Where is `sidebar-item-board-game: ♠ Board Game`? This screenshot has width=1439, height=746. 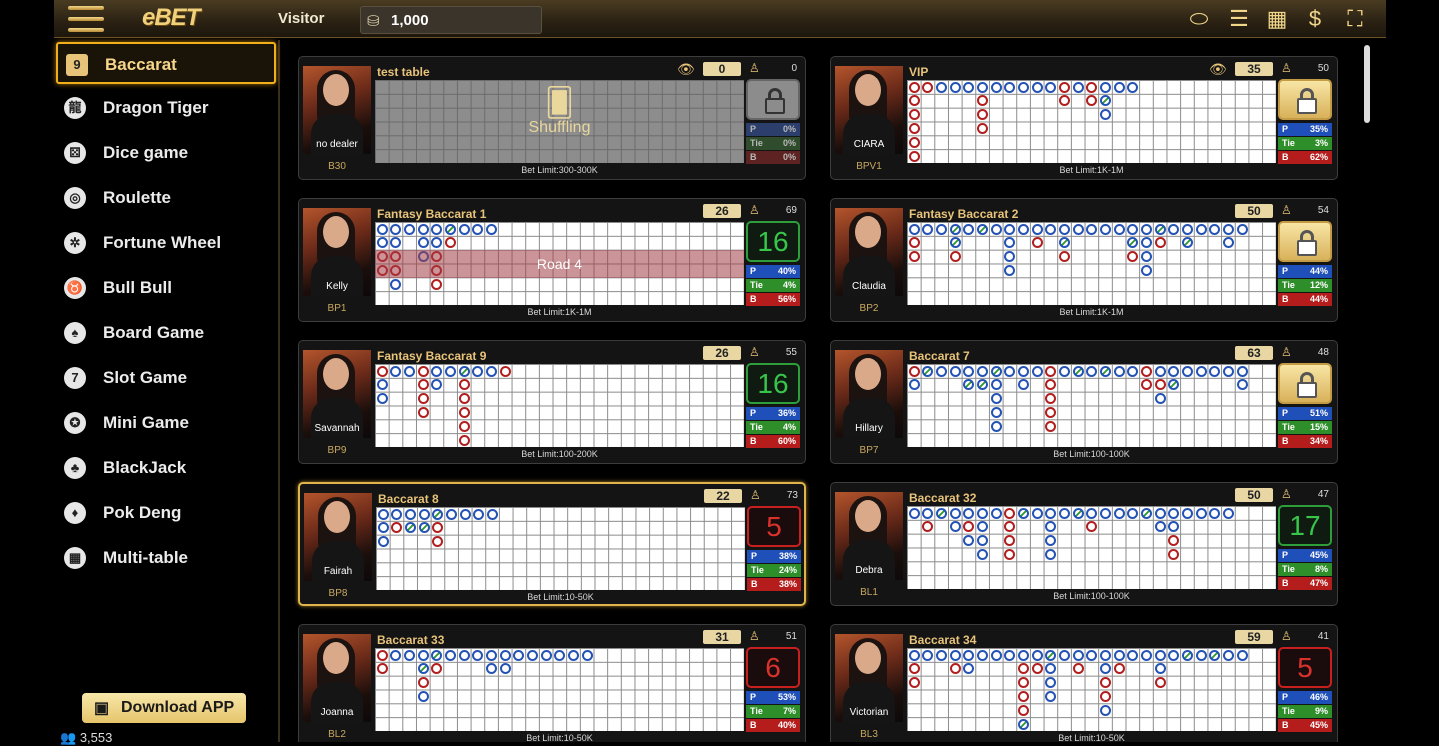 sidebar-item-board-game: ♠ Board Game is located at coordinates (166, 333).